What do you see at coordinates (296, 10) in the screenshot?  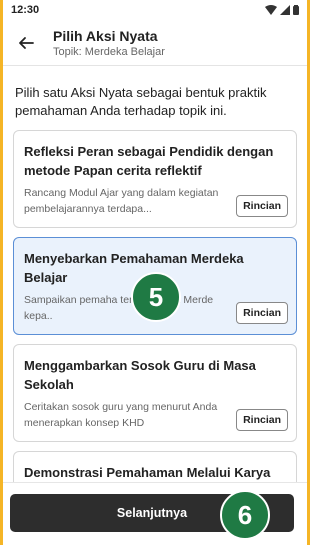 I see `battery-icon` at bounding box center [296, 10].